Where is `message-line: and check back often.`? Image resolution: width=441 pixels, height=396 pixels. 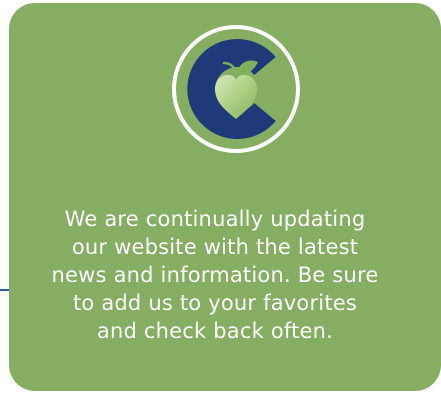 message-line: and check back often. is located at coordinates (215, 331).